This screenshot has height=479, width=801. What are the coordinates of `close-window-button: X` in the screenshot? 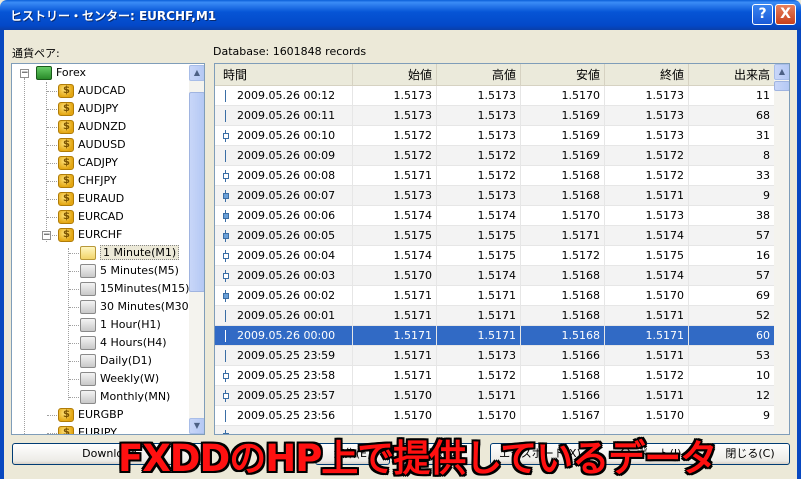 It's located at (785, 14).